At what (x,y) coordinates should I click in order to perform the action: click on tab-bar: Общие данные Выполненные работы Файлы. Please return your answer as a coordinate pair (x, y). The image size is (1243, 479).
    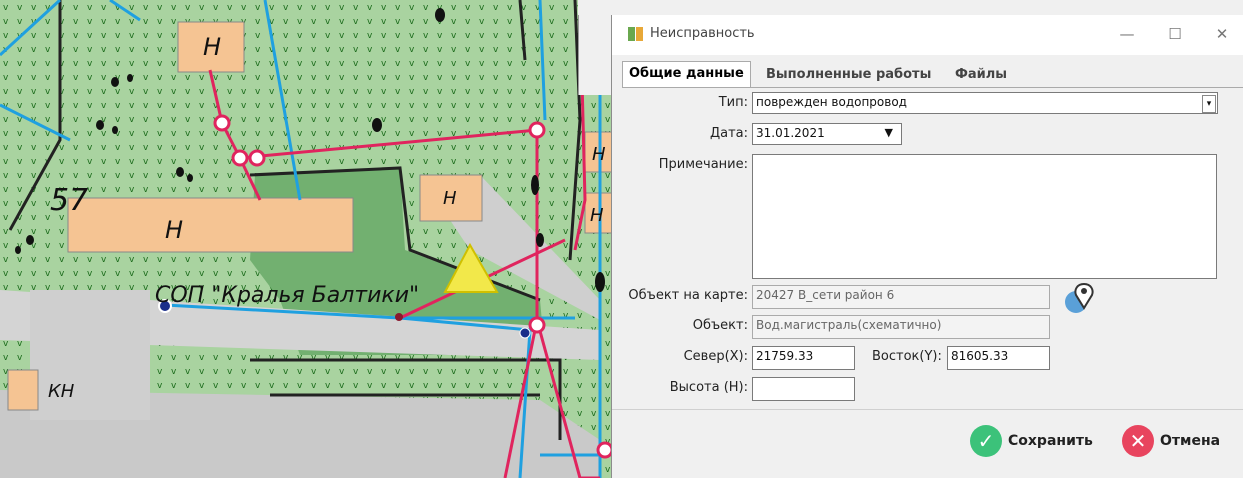
    Looking at the image, I should click on (927, 73).